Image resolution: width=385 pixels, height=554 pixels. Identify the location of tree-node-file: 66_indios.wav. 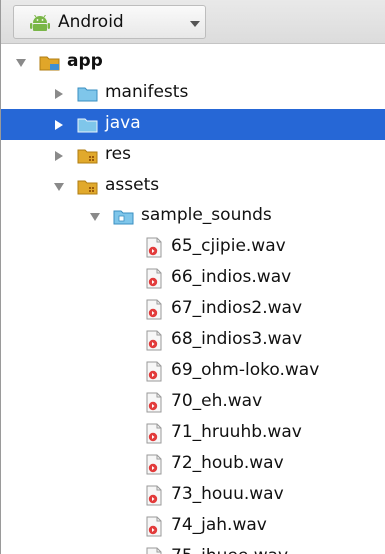
(193, 278).